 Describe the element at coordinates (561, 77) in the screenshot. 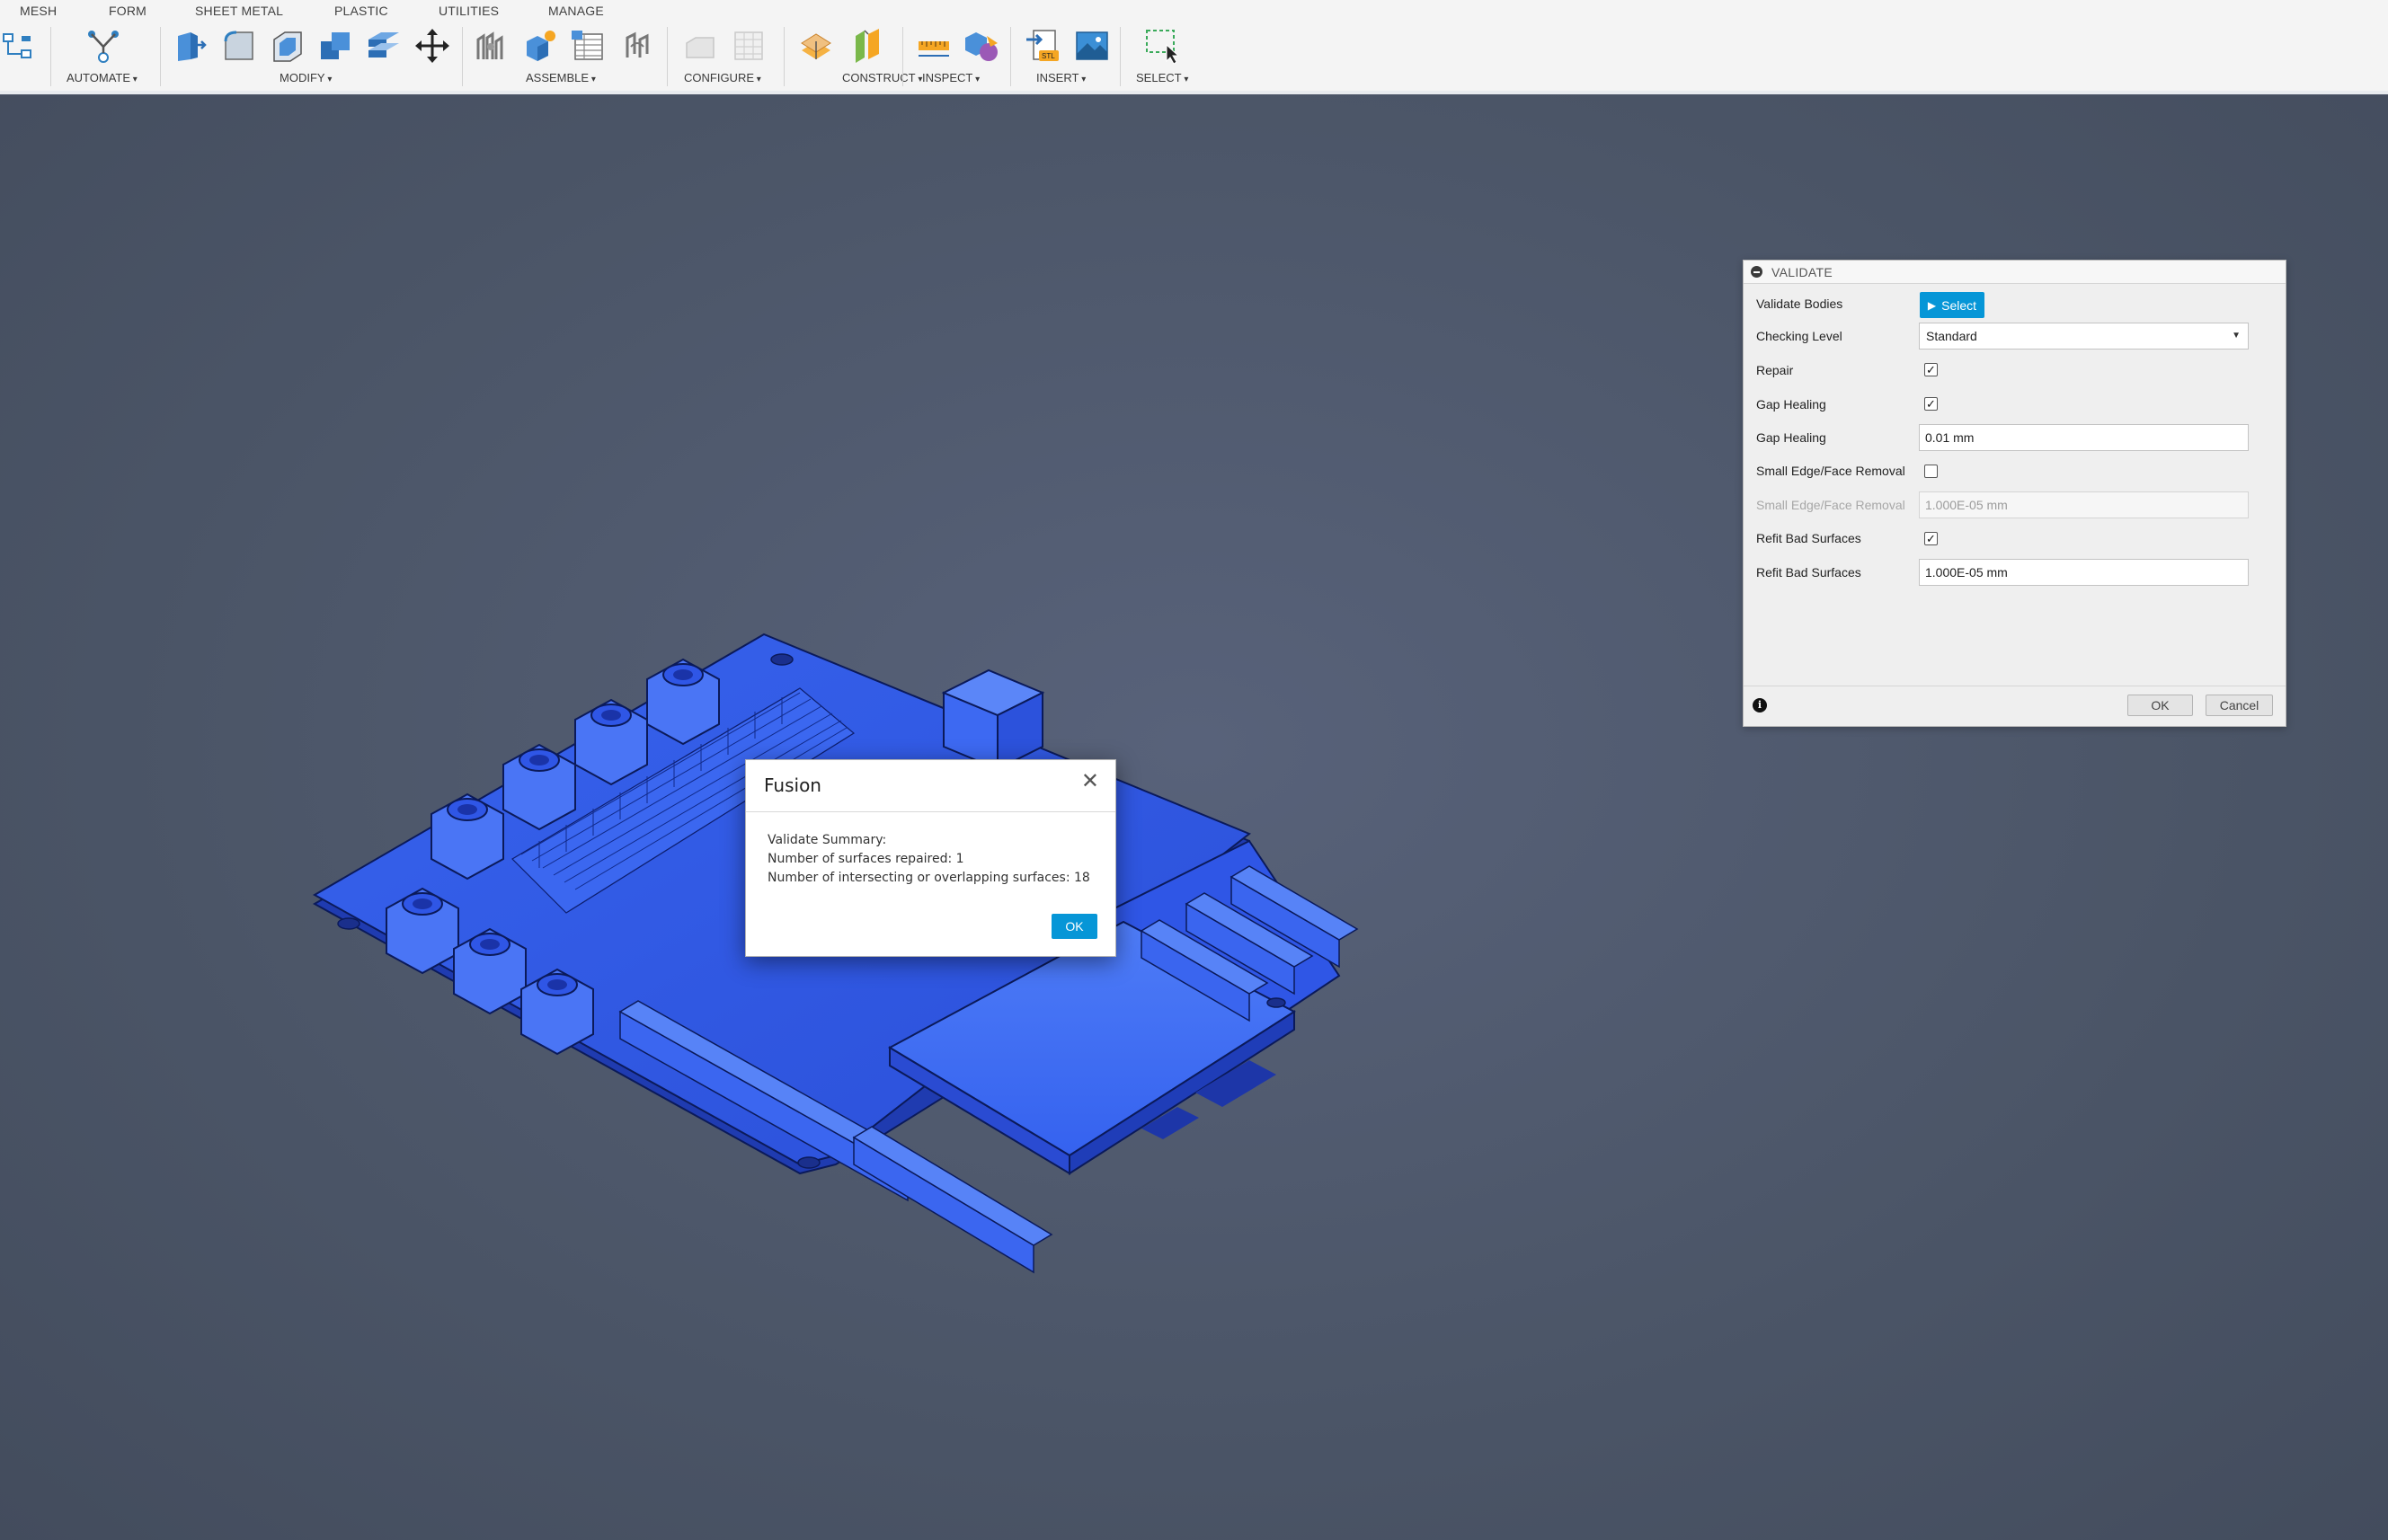

I see `assemble-menu: ASSEMBLE` at that location.